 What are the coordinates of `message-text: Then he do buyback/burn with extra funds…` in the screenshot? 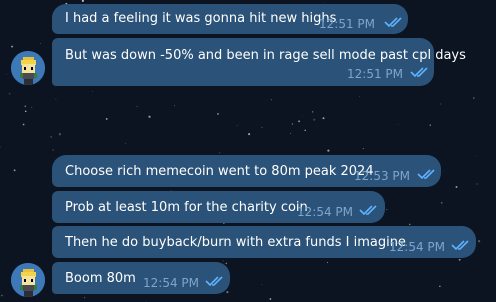 It's located at (235, 242).